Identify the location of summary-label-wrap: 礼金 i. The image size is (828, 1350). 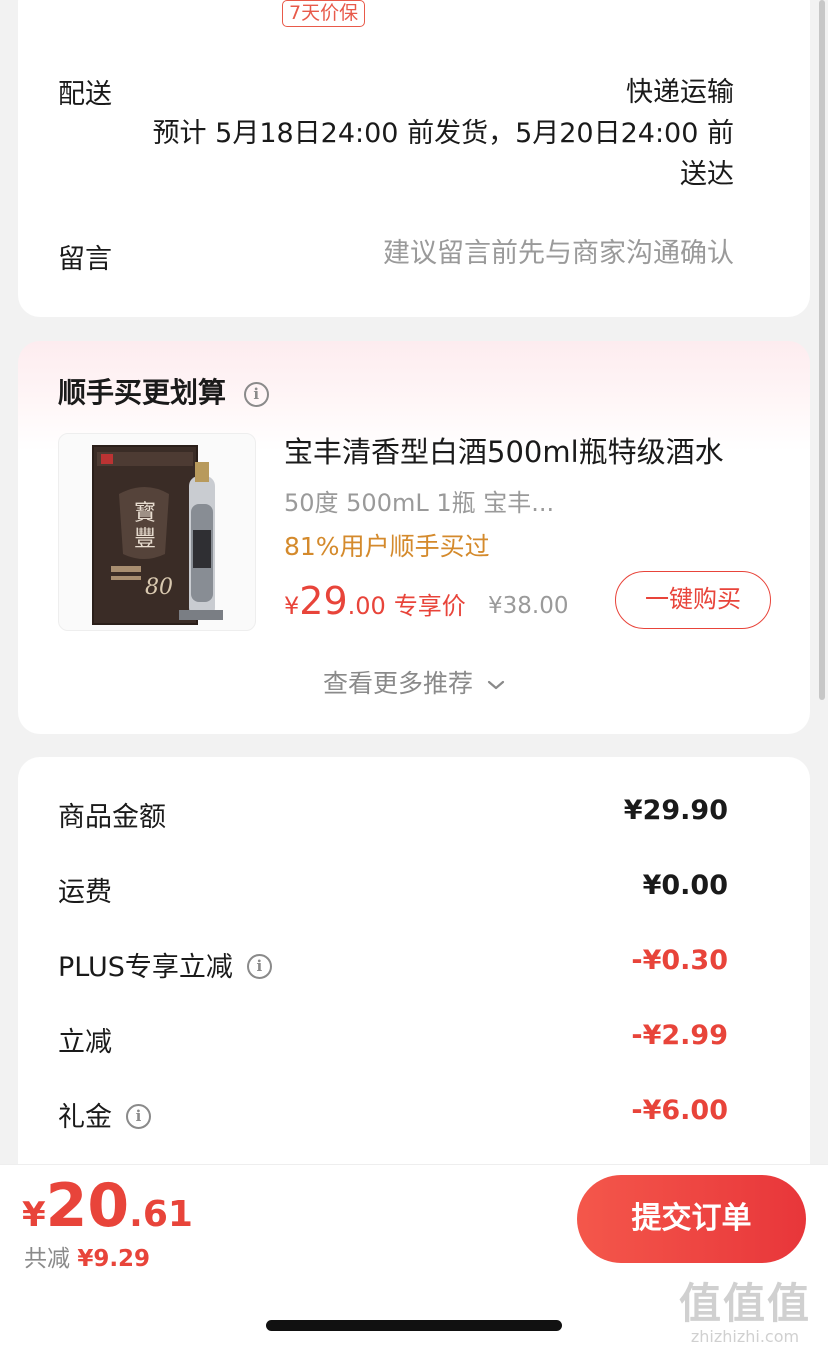
(104, 1114).